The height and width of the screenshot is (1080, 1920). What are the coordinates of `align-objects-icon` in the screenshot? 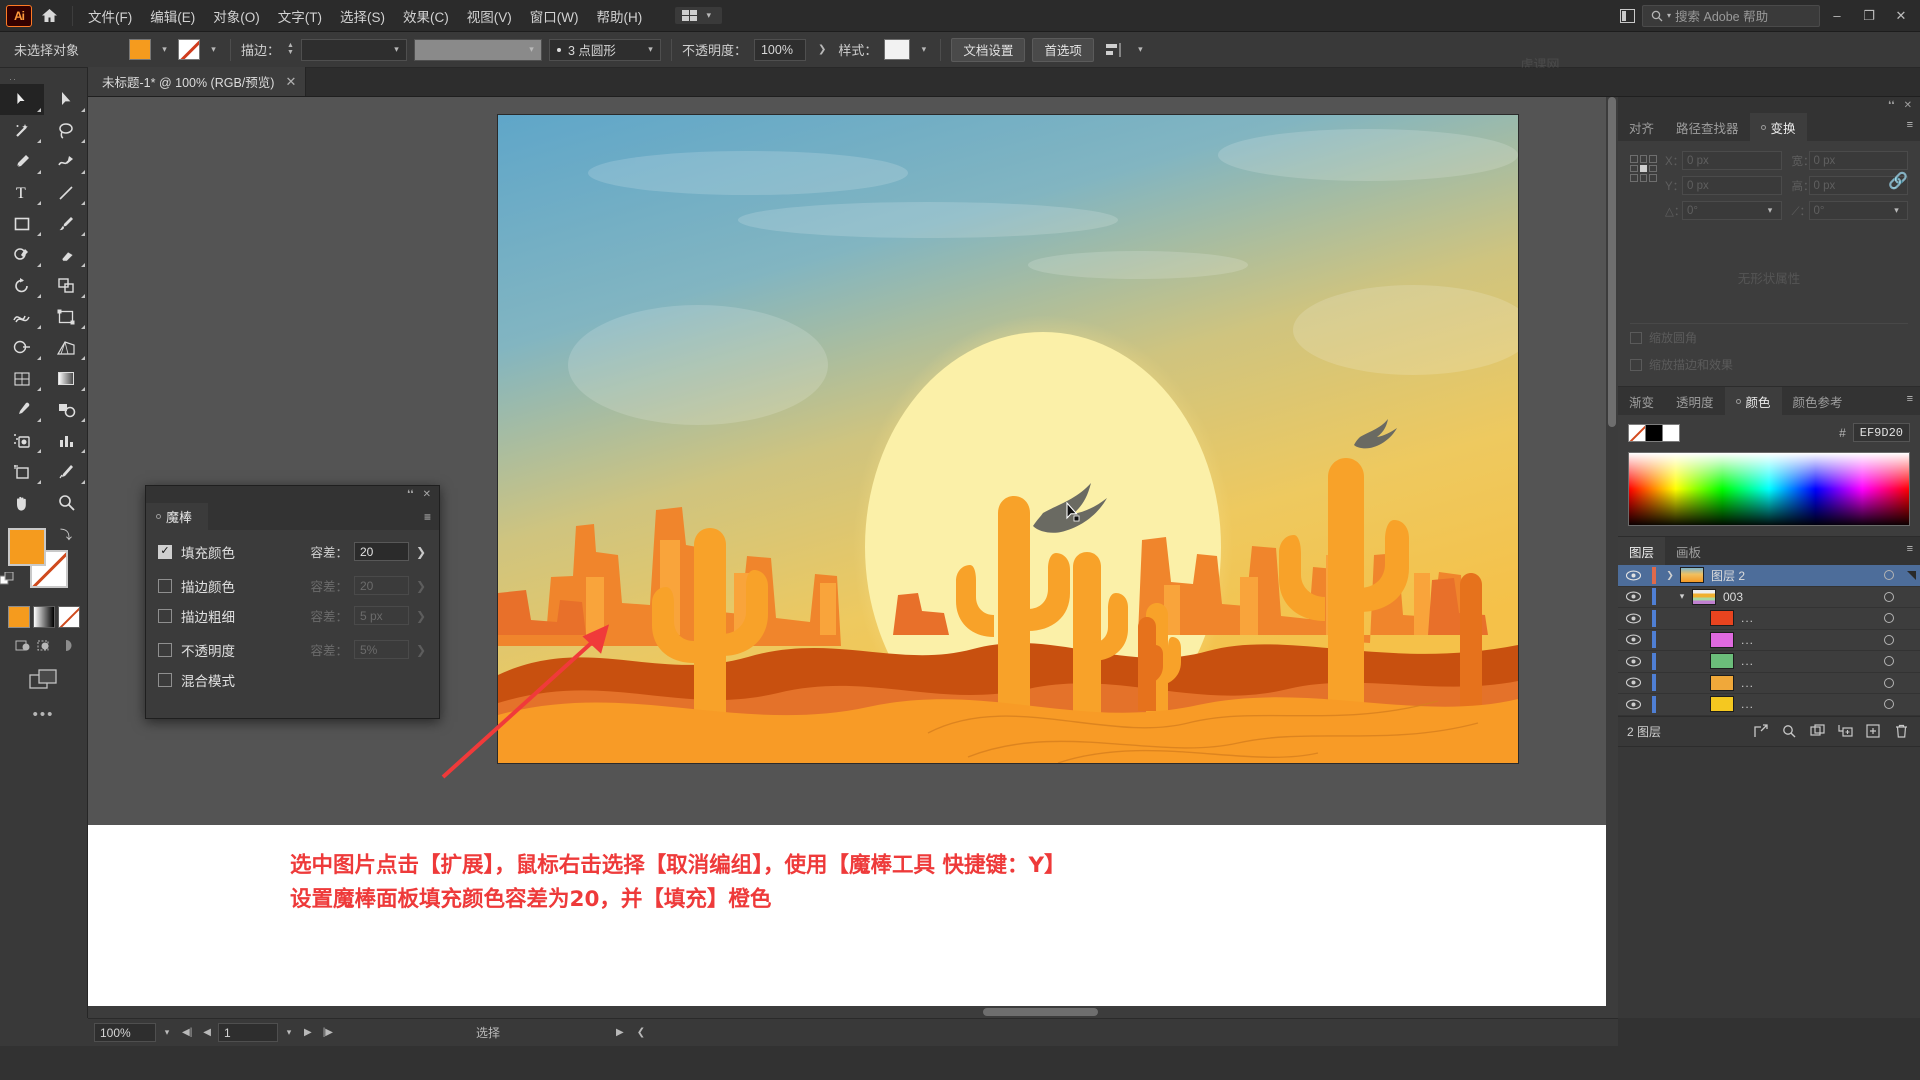 It's located at (1114, 50).